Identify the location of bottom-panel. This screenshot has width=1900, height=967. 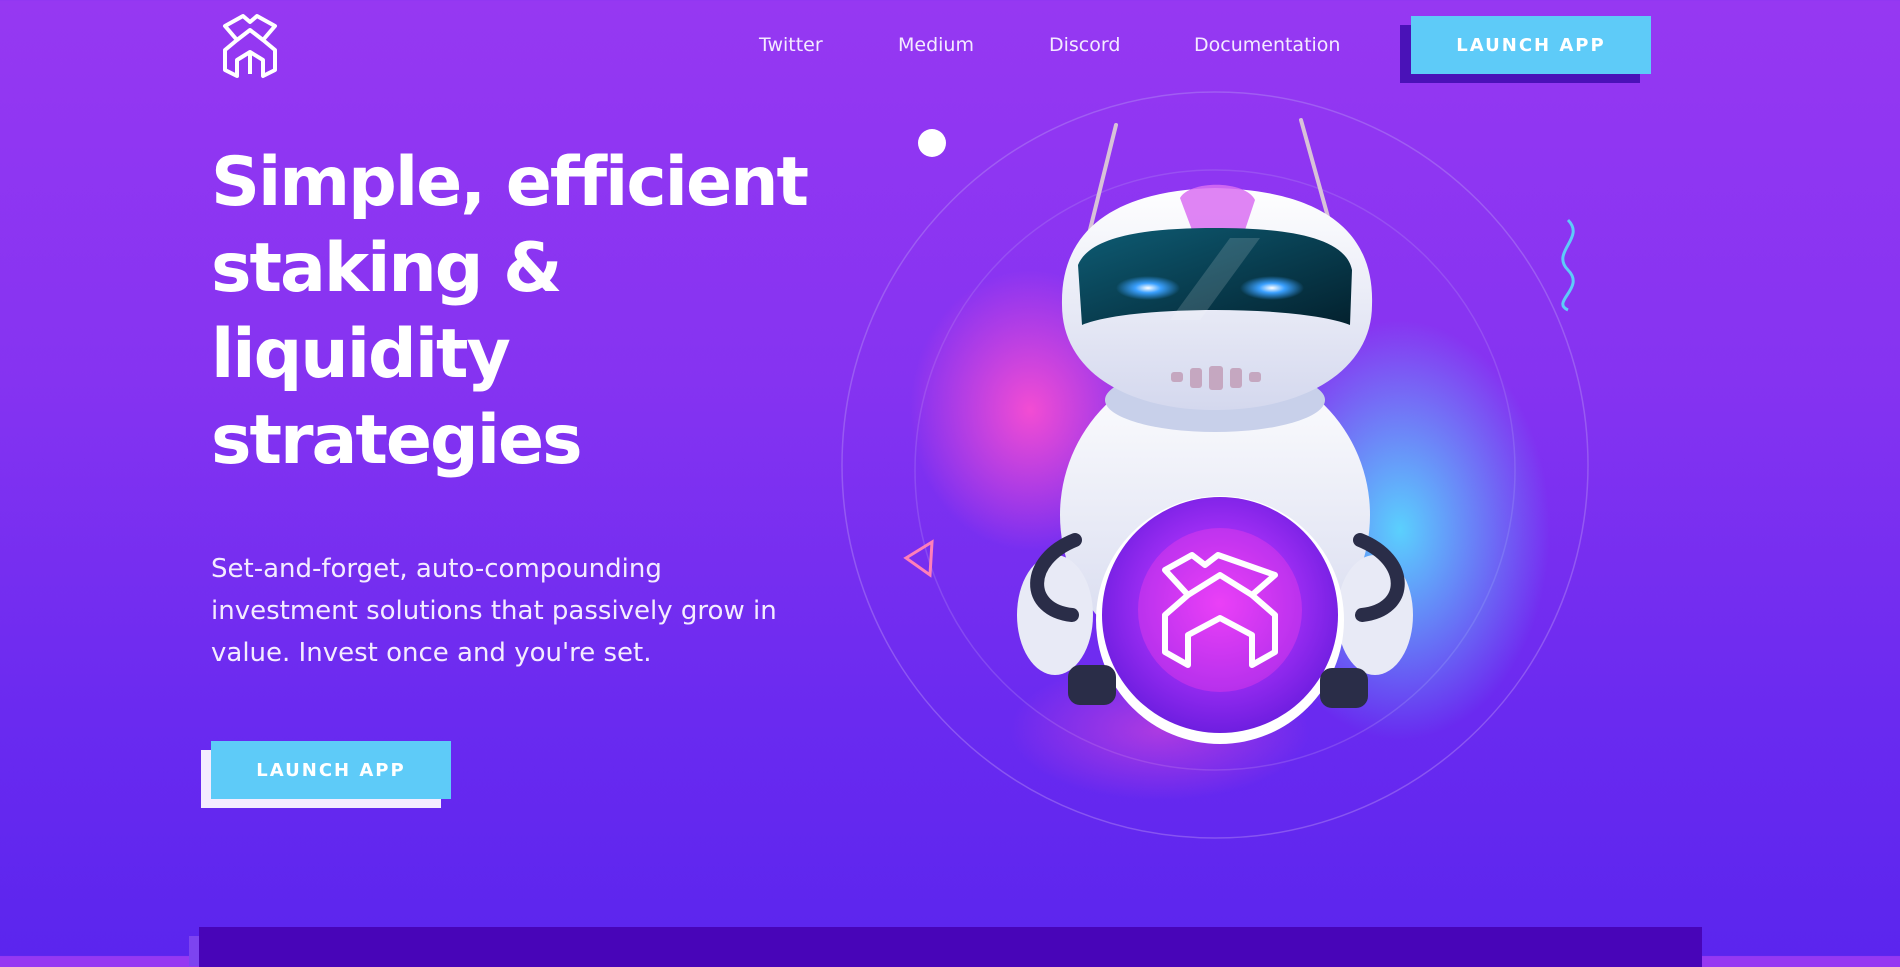
(950, 947).